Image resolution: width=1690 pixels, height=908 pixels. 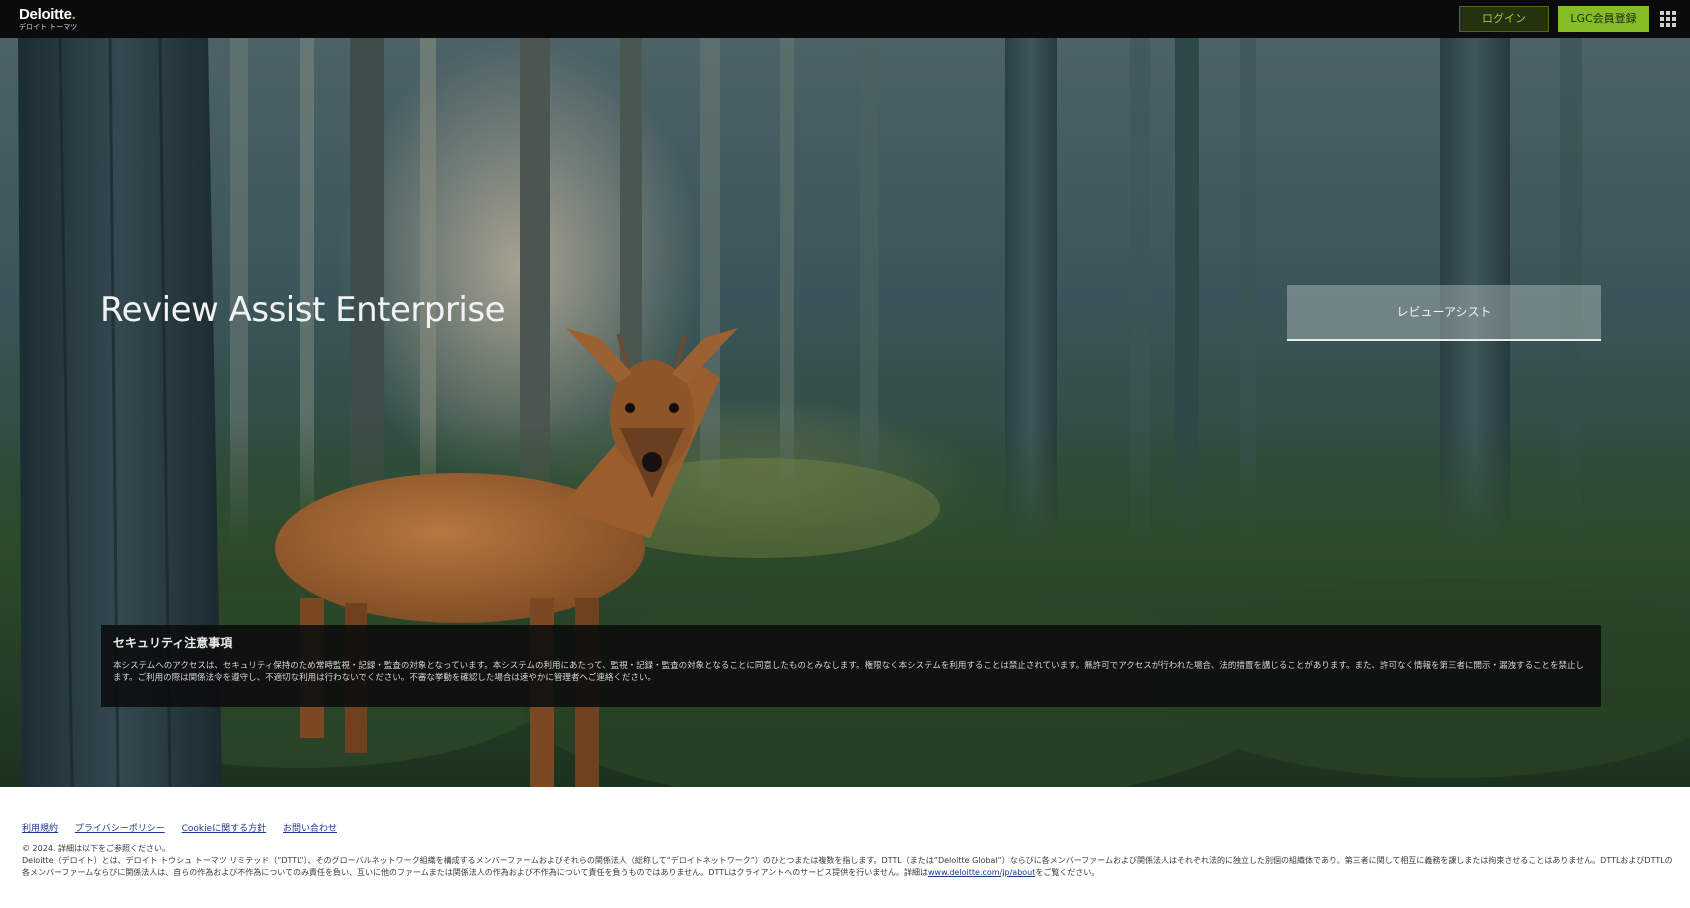 What do you see at coordinates (1504, 19) in the screenshot?
I see `login-button: ログイン` at bounding box center [1504, 19].